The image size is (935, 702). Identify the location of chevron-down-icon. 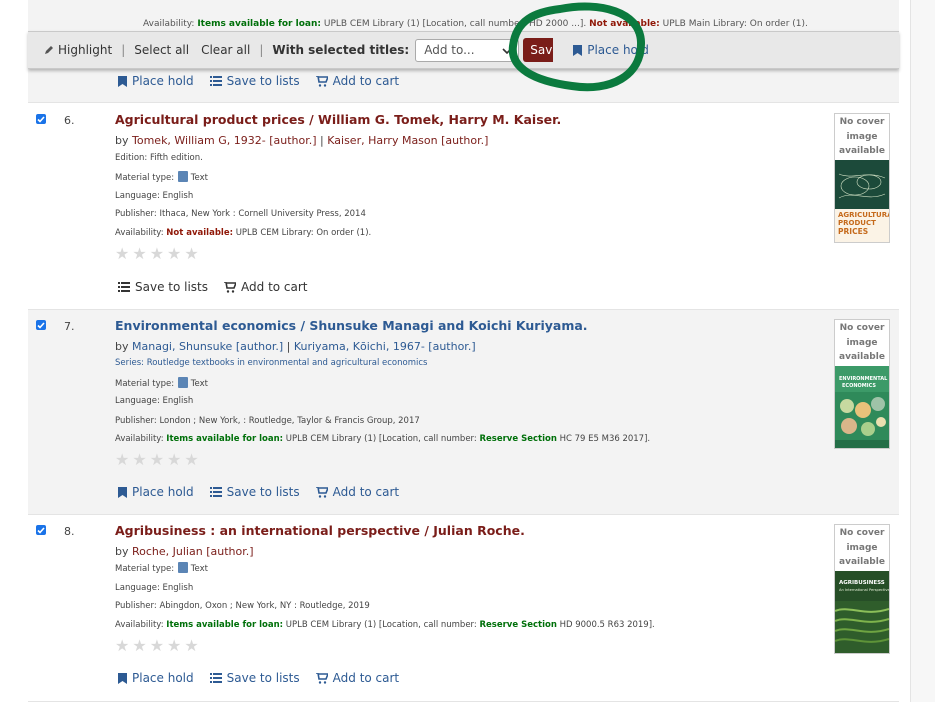
(507, 50).